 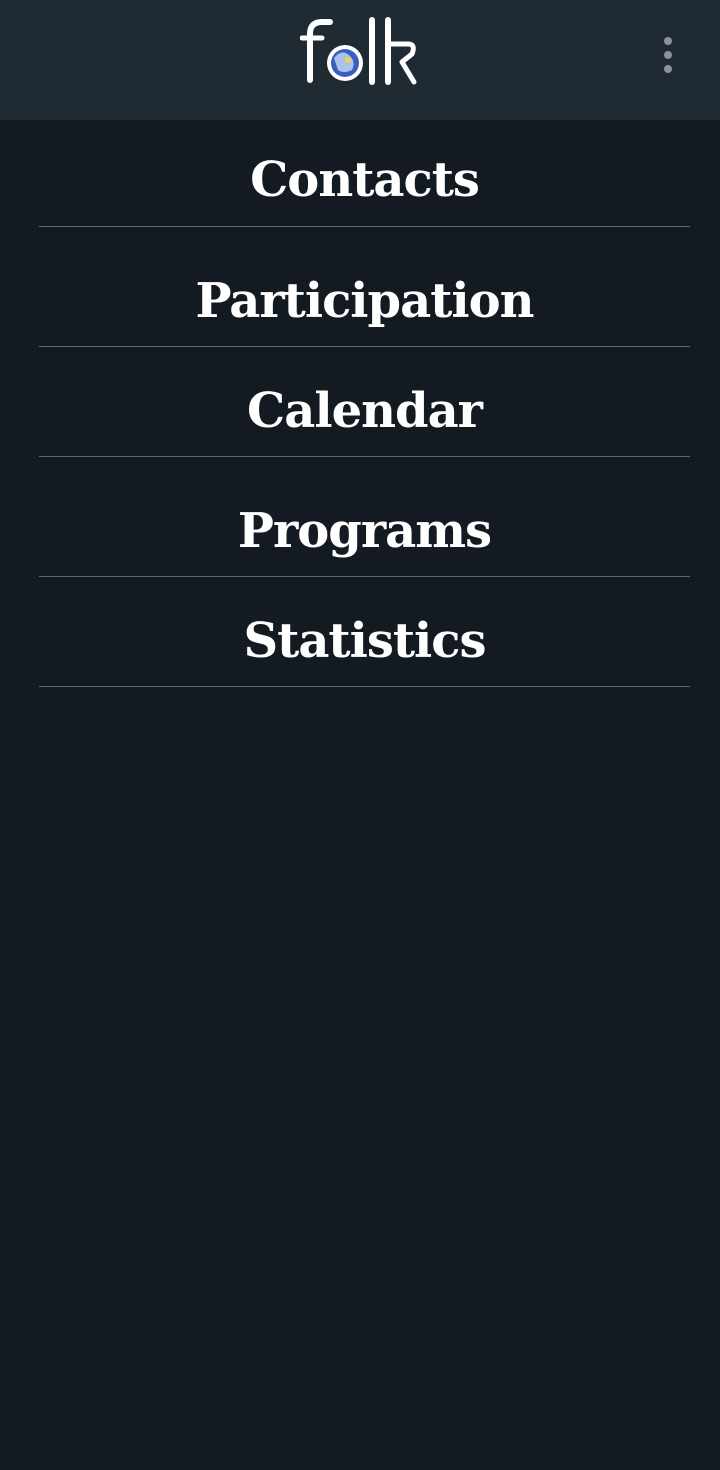 I want to click on more-vert-icon-dot-top, so click(x=668, y=41).